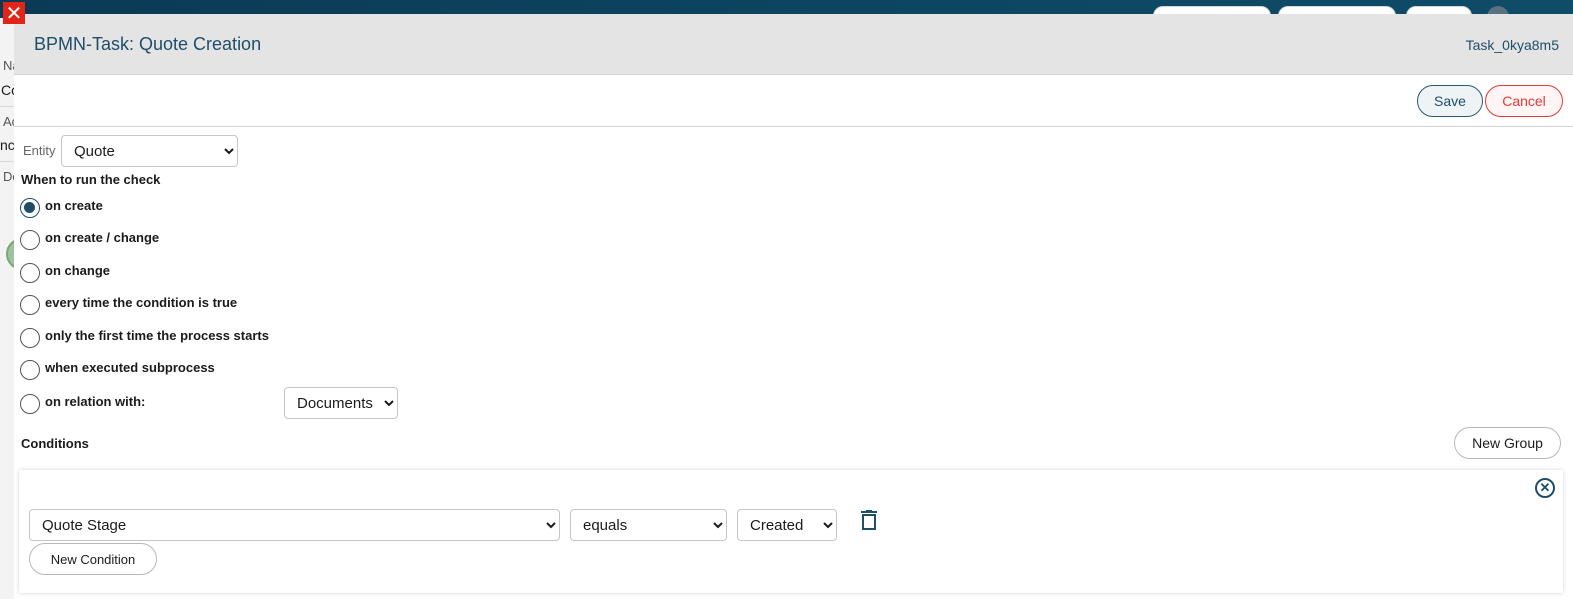  I want to click on new-group-button: New Group, so click(1507, 443).